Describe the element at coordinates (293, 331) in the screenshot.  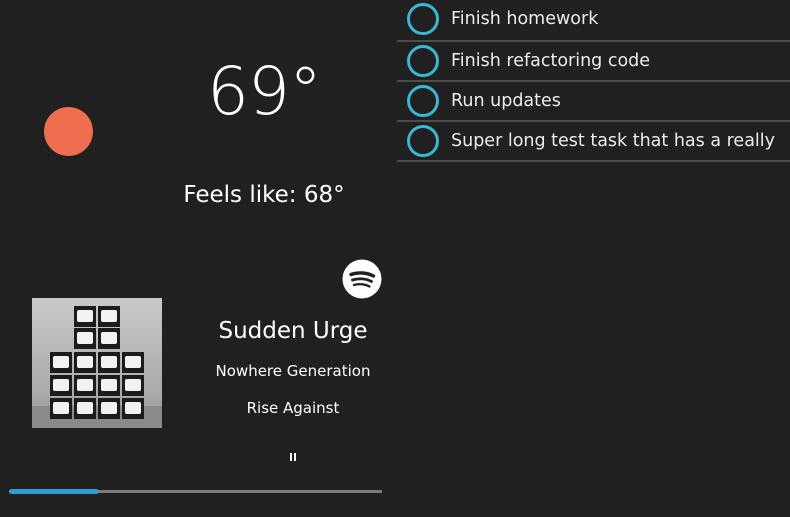
I see `track-title: Sudden Urge` at that location.